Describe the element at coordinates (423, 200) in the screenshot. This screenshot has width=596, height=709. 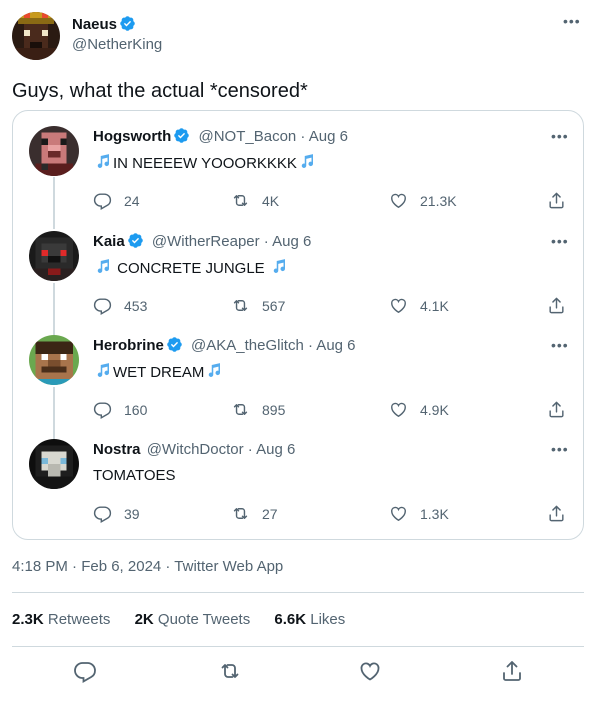
I see `like-button: 21.3K` at that location.